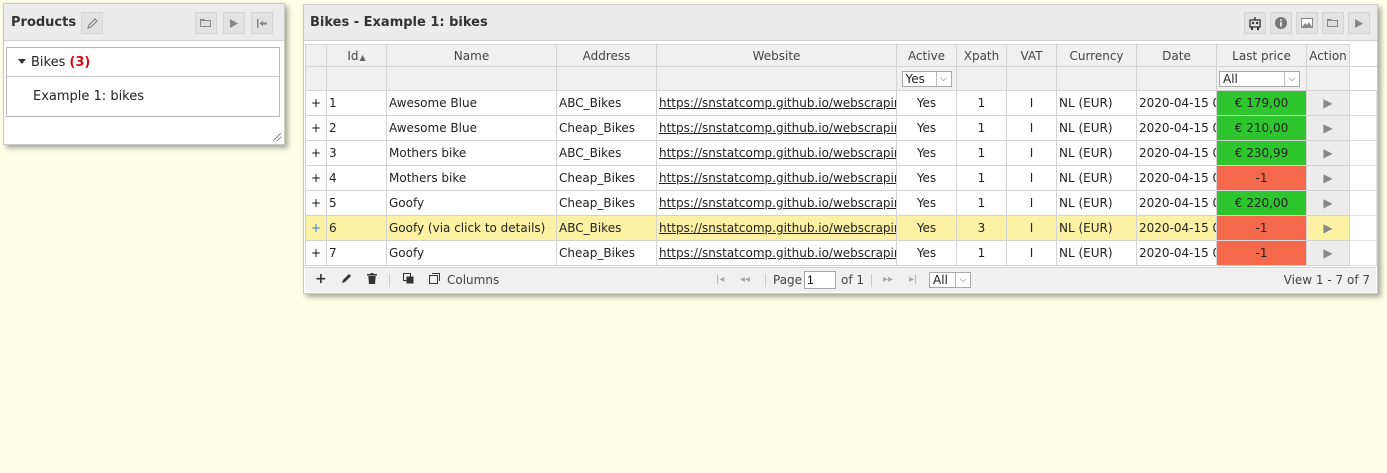 The image size is (1387, 473). What do you see at coordinates (471, 128) in the screenshot?
I see `cell-name: Awesome Blue` at bounding box center [471, 128].